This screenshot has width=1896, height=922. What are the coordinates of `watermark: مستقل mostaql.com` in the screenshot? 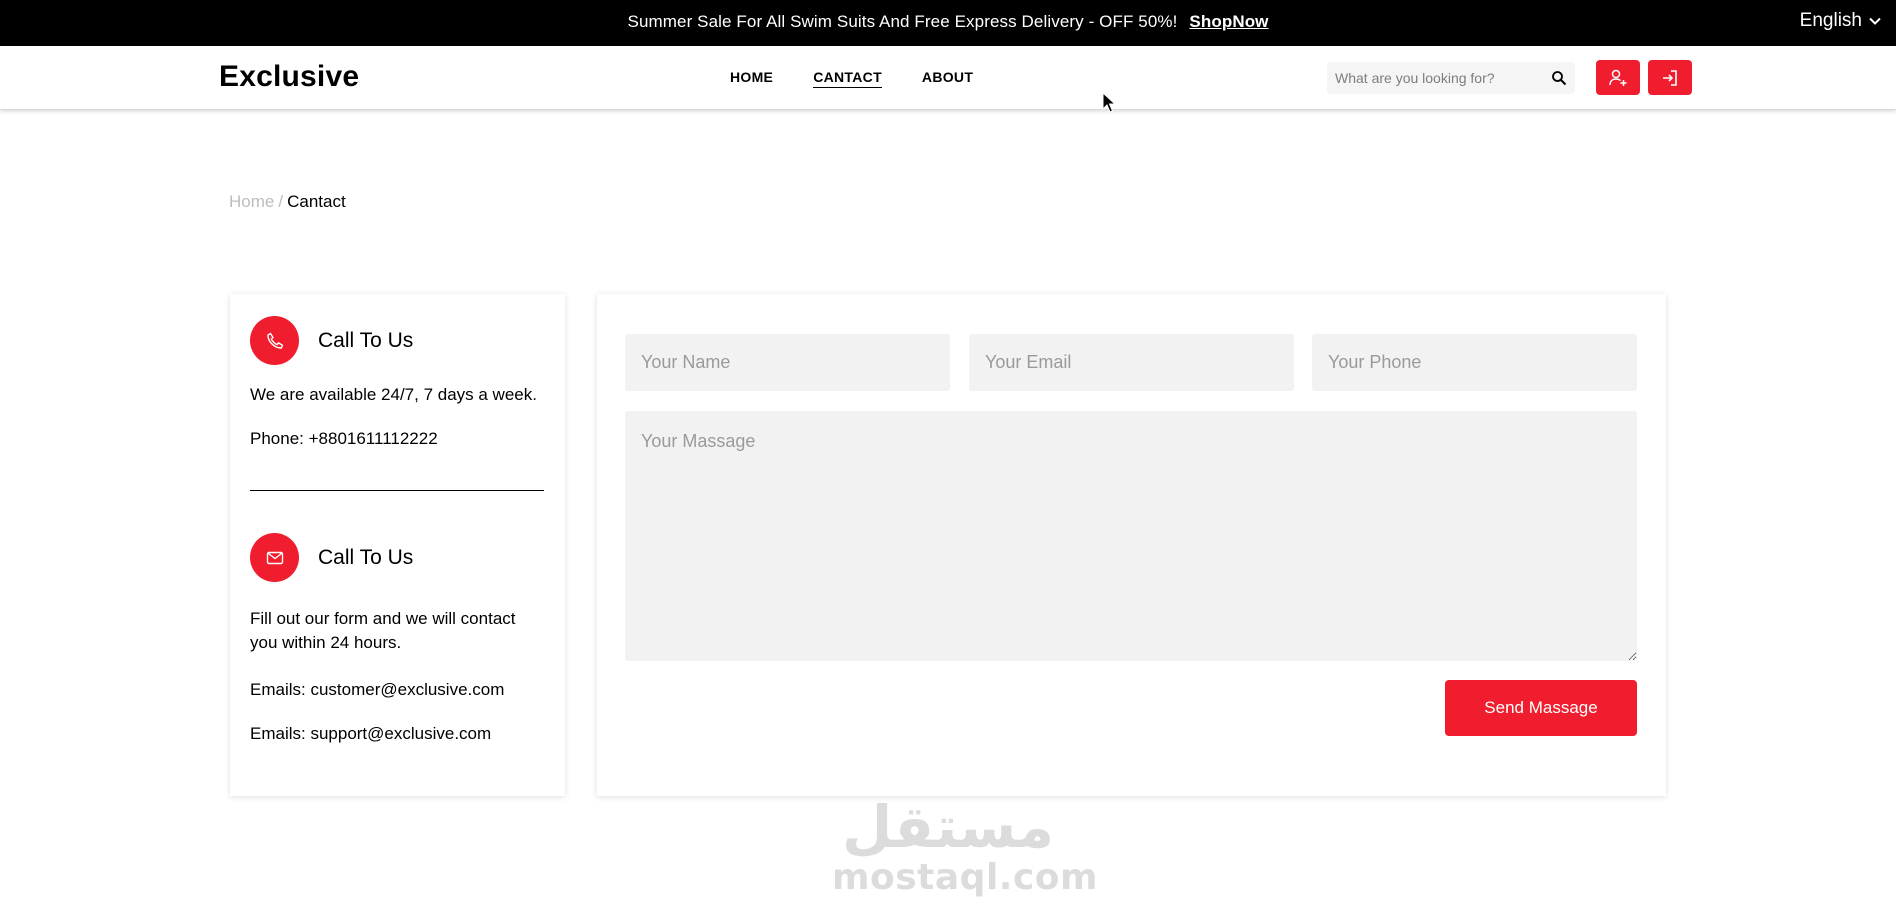 It's located at (965, 845).